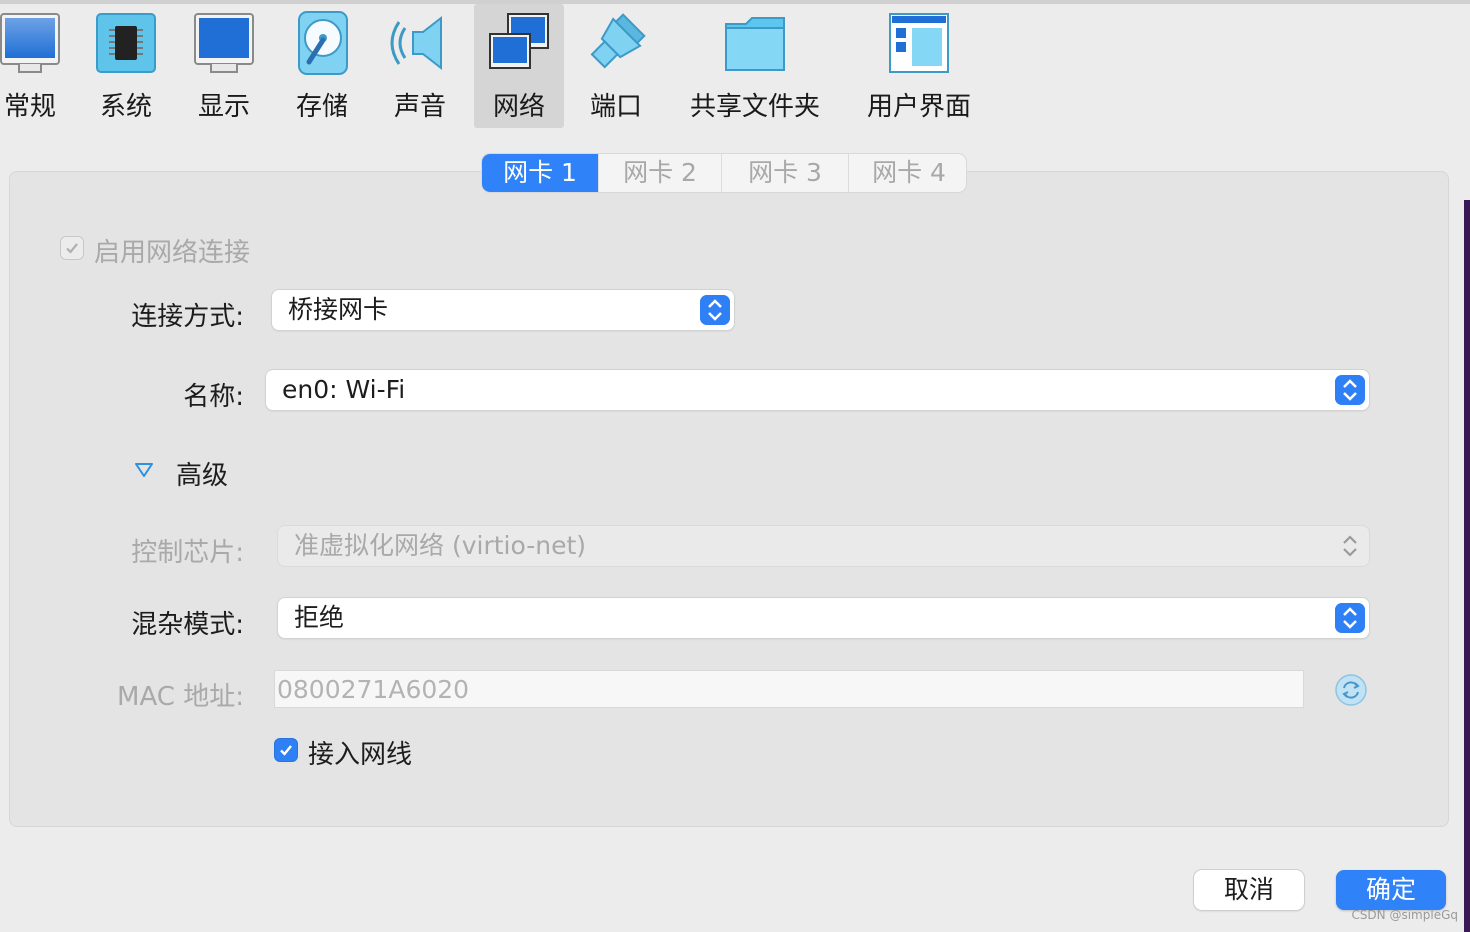  What do you see at coordinates (223, 107) in the screenshot?
I see `toolbar-label: 显示` at bounding box center [223, 107].